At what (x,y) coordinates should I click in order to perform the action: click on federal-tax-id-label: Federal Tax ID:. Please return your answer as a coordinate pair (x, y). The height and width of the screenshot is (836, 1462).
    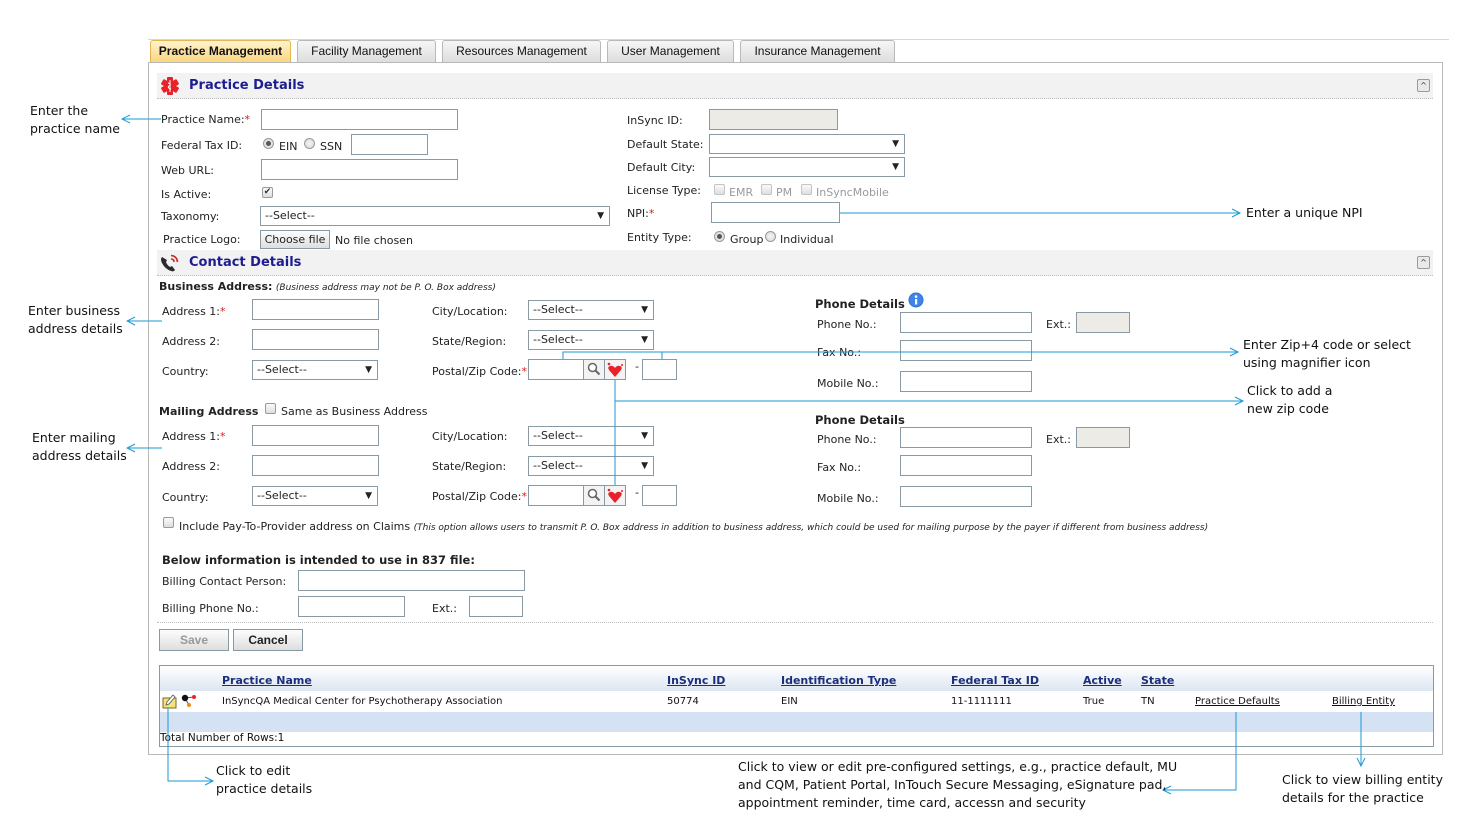
    Looking at the image, I should click on (202, 145).